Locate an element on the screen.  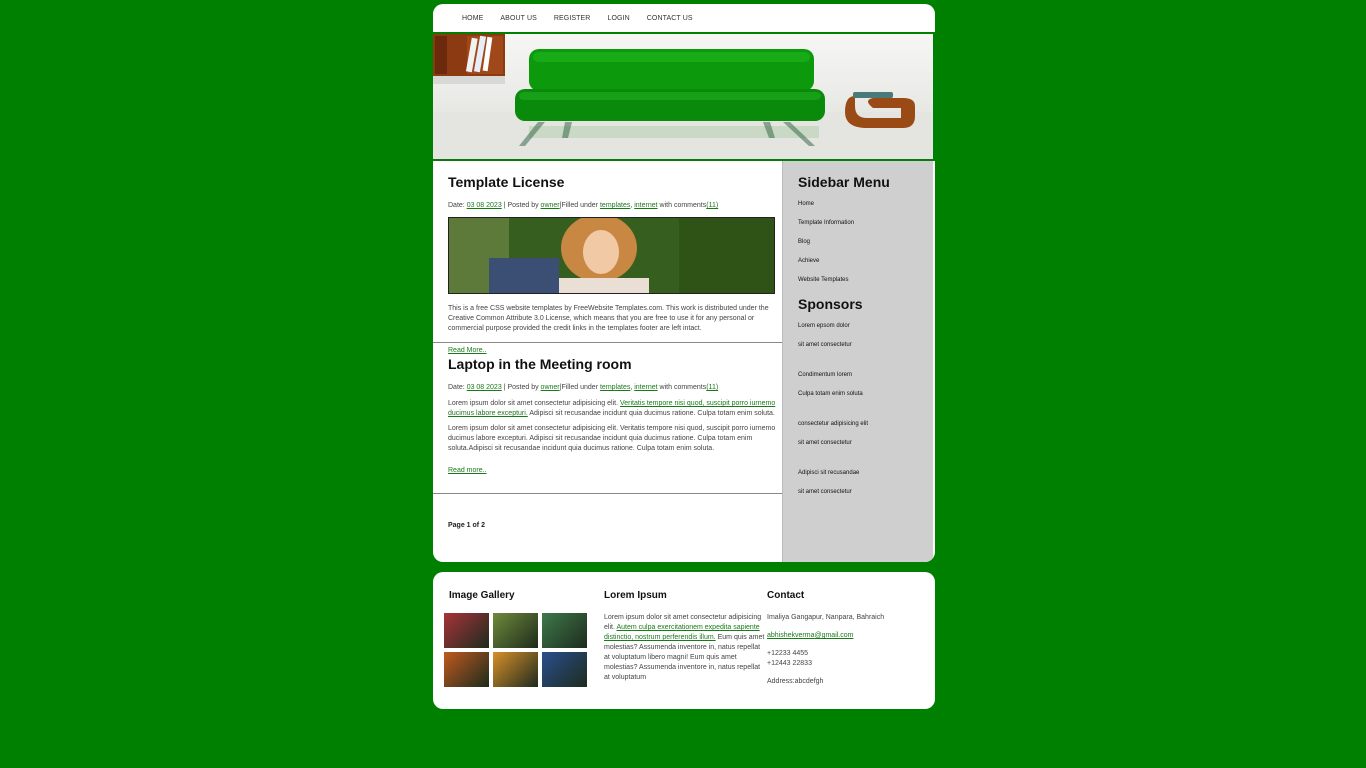
sidebar-item-template-information: Template Information is located at coordinates (865, 223).